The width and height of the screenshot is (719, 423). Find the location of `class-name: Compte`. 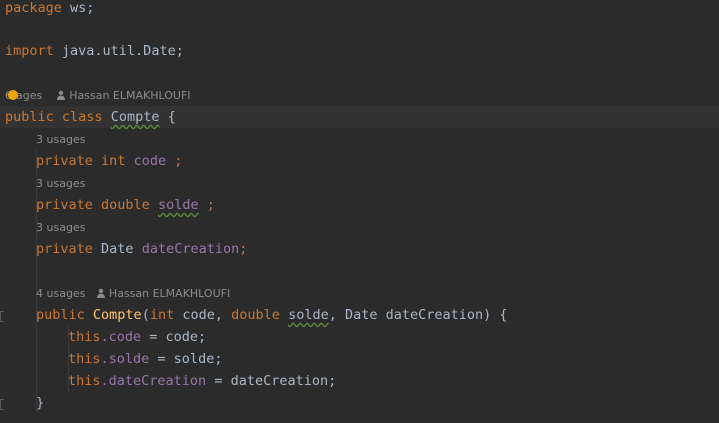

class-name: Compte is located at coordinates (135, 117).